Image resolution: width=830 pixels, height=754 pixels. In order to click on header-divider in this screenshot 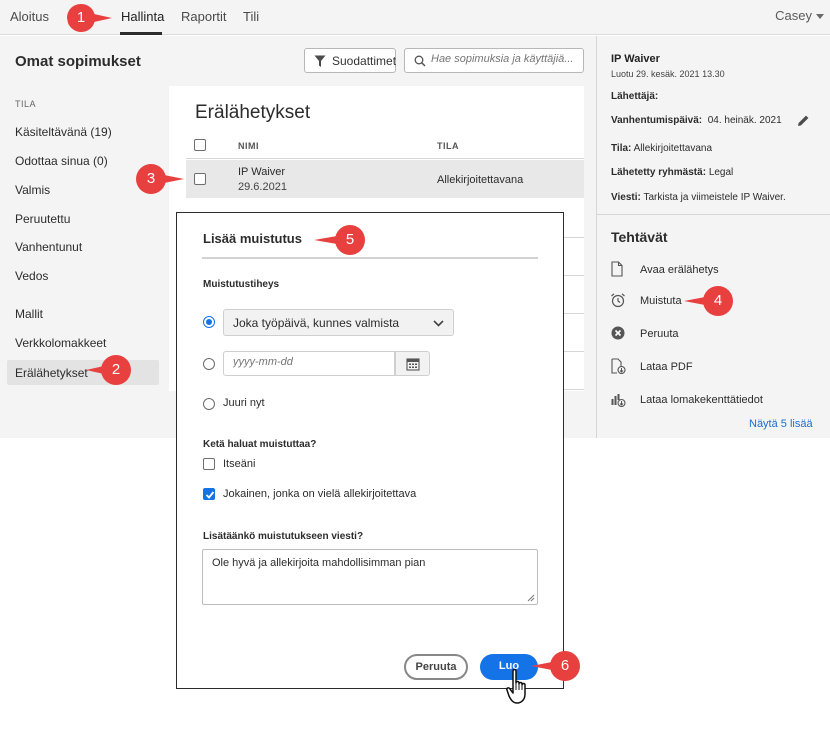, I will do `click(385, 158)`.